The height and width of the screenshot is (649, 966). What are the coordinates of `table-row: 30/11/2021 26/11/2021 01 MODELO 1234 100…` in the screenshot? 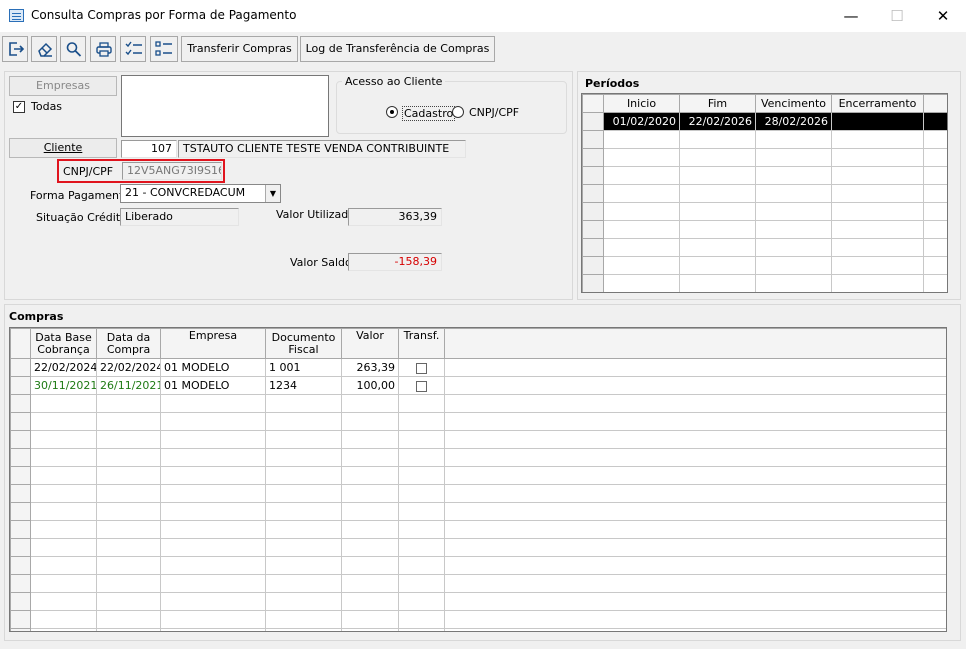 It's located at (478, 385).